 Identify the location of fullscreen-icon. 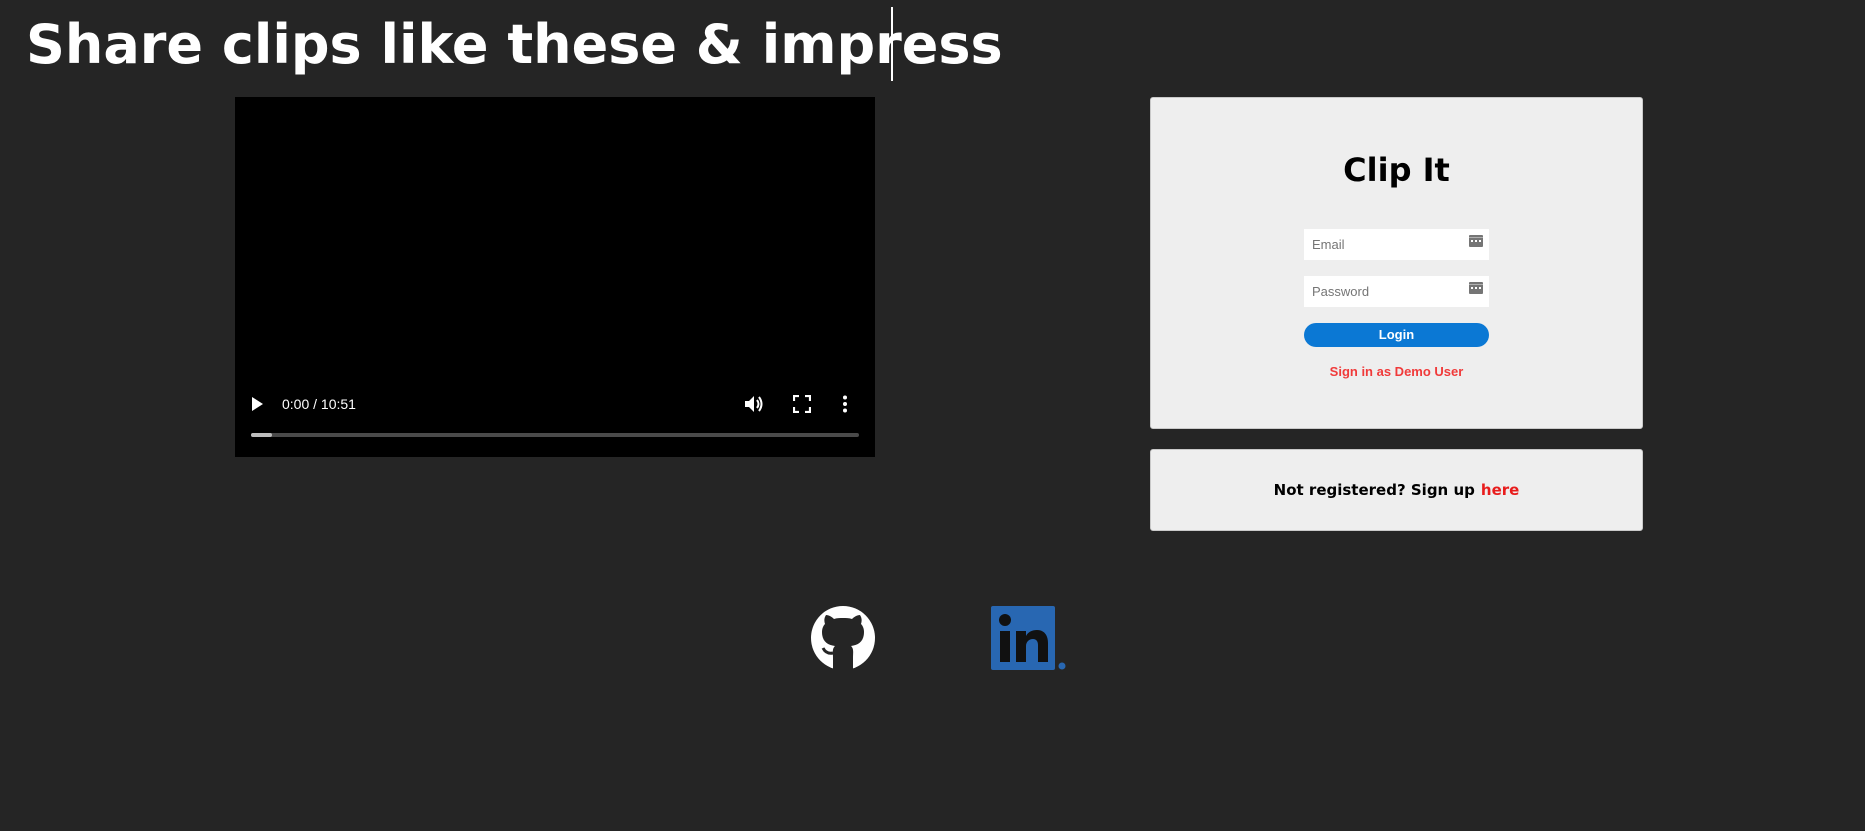
(802, 404).